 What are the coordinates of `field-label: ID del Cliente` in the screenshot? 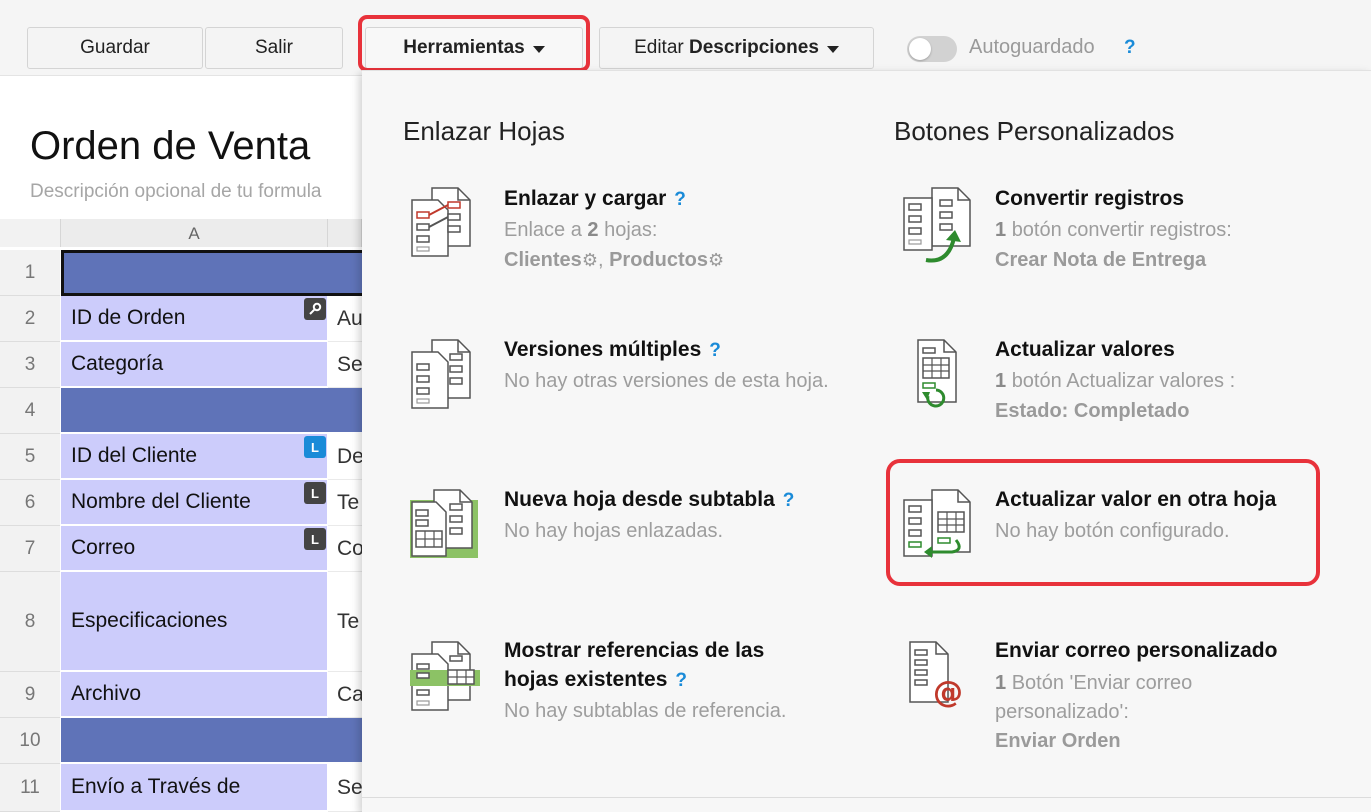 It's located at (134, 455).